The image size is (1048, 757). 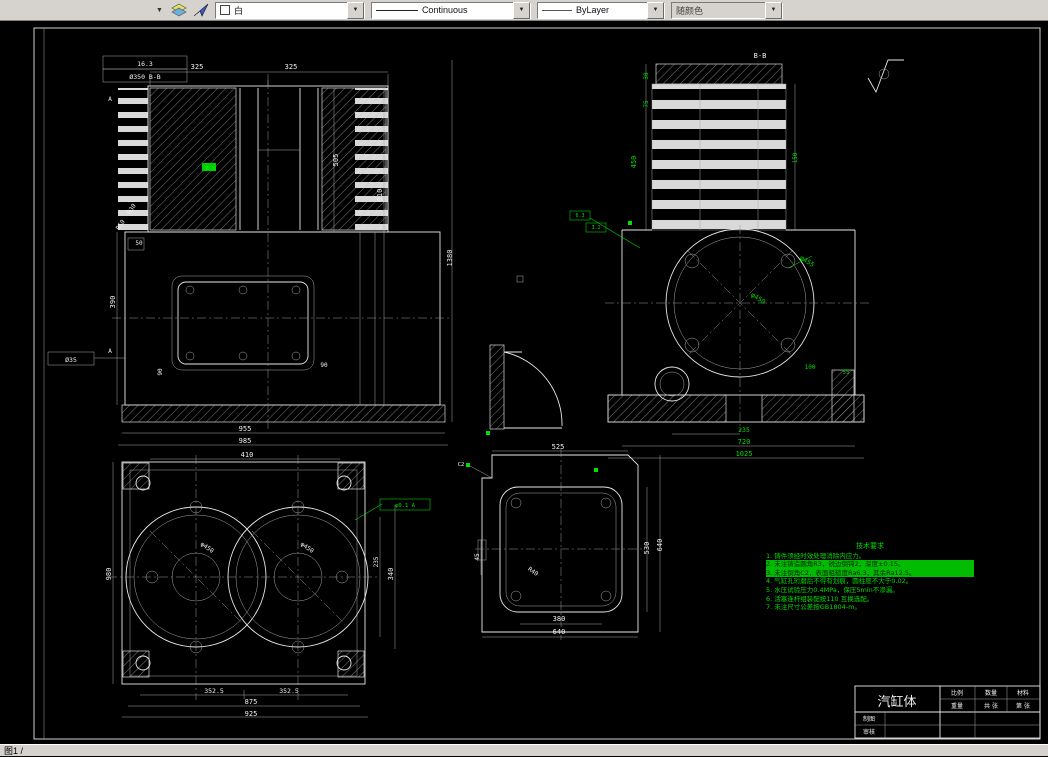 I want to click on plotstyle-combo-value: 随颜色, so click(x=689, y=10).